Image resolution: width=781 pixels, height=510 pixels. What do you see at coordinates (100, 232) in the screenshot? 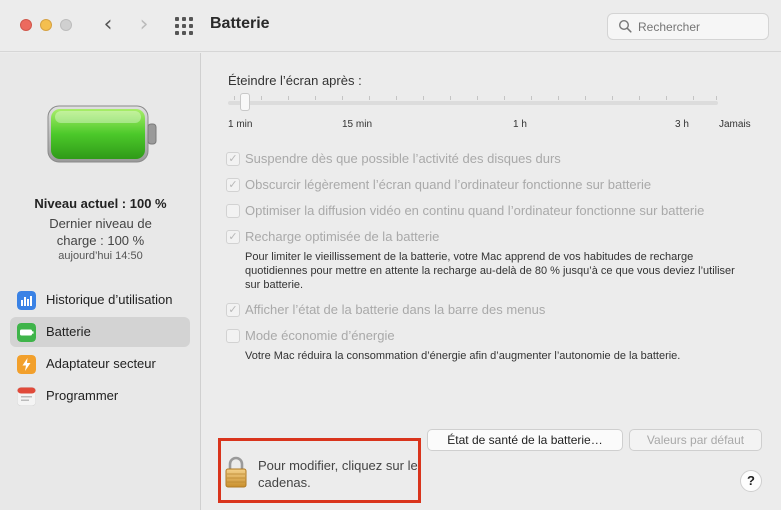
I see `last-charge-level: Dernier niveau de charge : 100 %` at bounding box center [100, 232].